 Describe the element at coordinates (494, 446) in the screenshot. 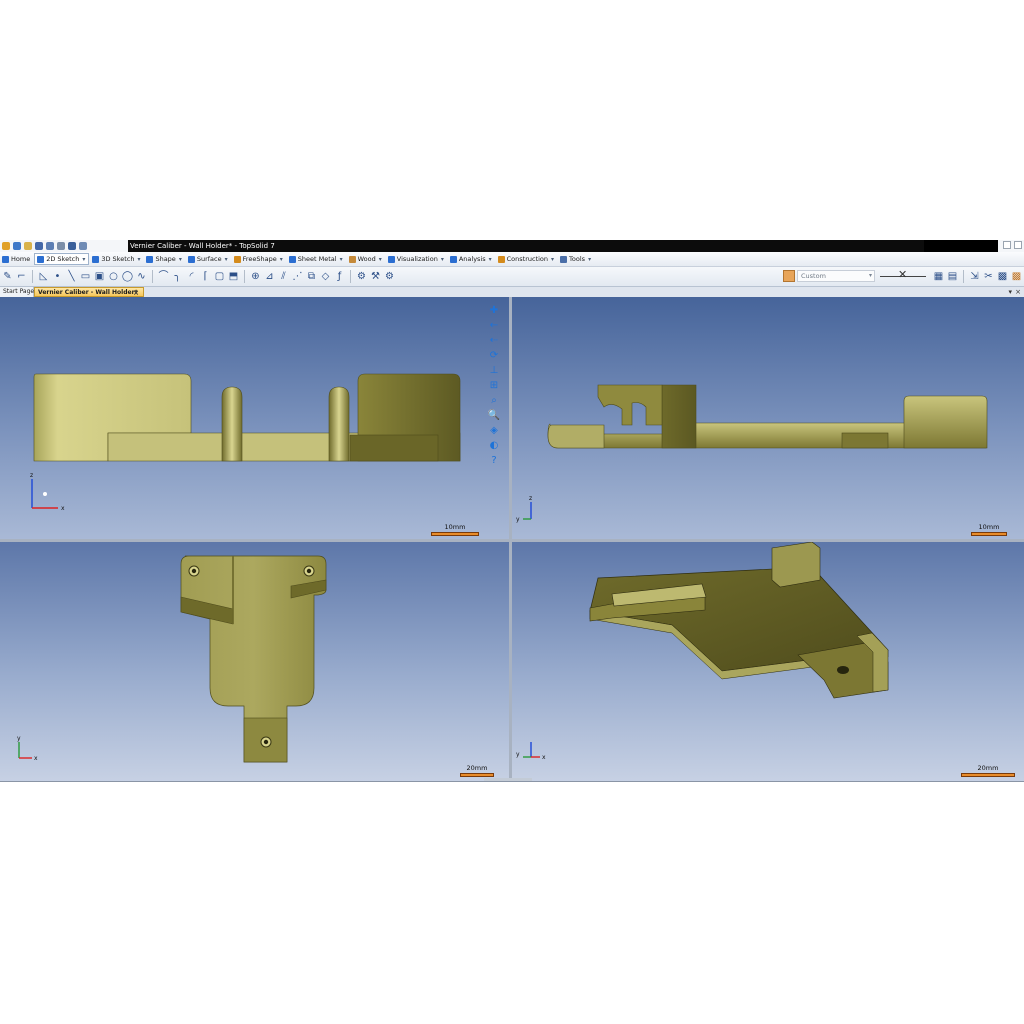

I see `palette-icon: ◐` at that location.